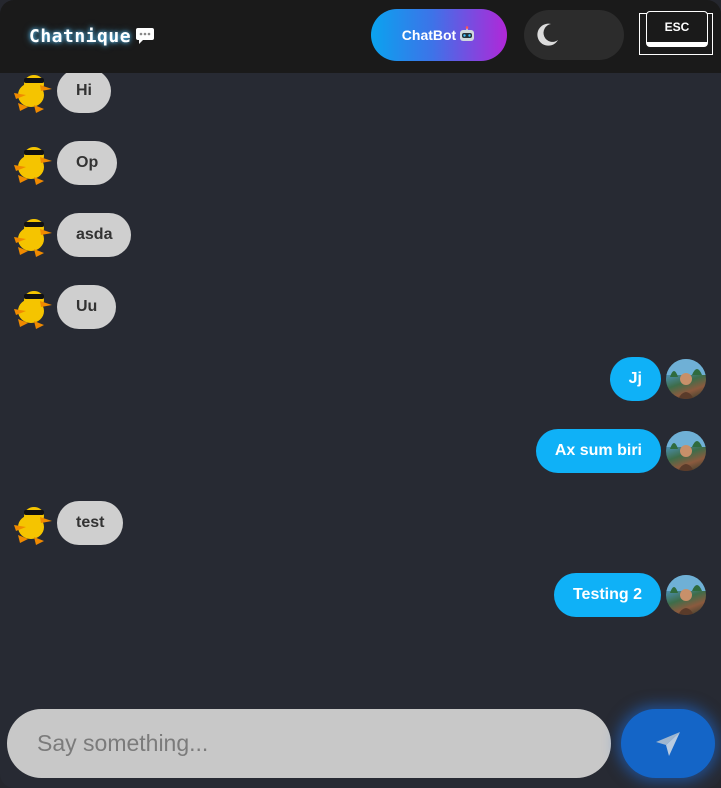 The width and height of the screenshot is (721, 788). I want to click on brand-name: Chatnique, so click(80, 36).